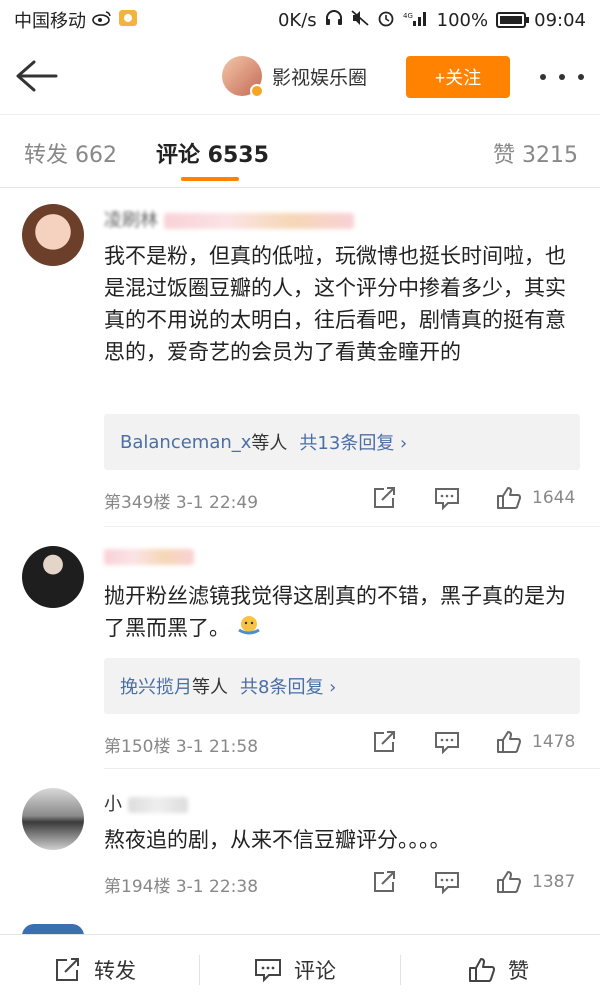  I want to click on clock: 09:04, so click(560, 20).